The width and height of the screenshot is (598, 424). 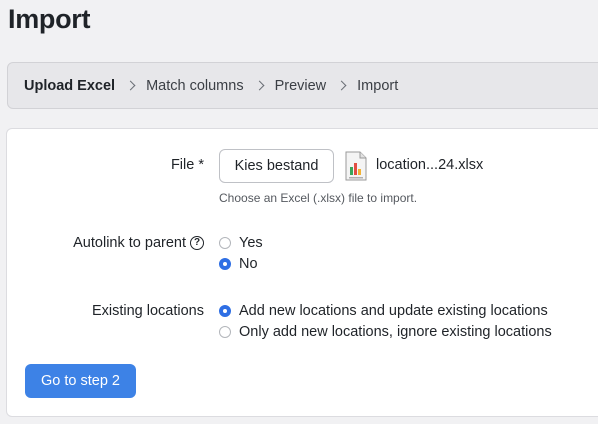 I want to click on existing-locations-label: Existing locations, so click(x=148, y=311).